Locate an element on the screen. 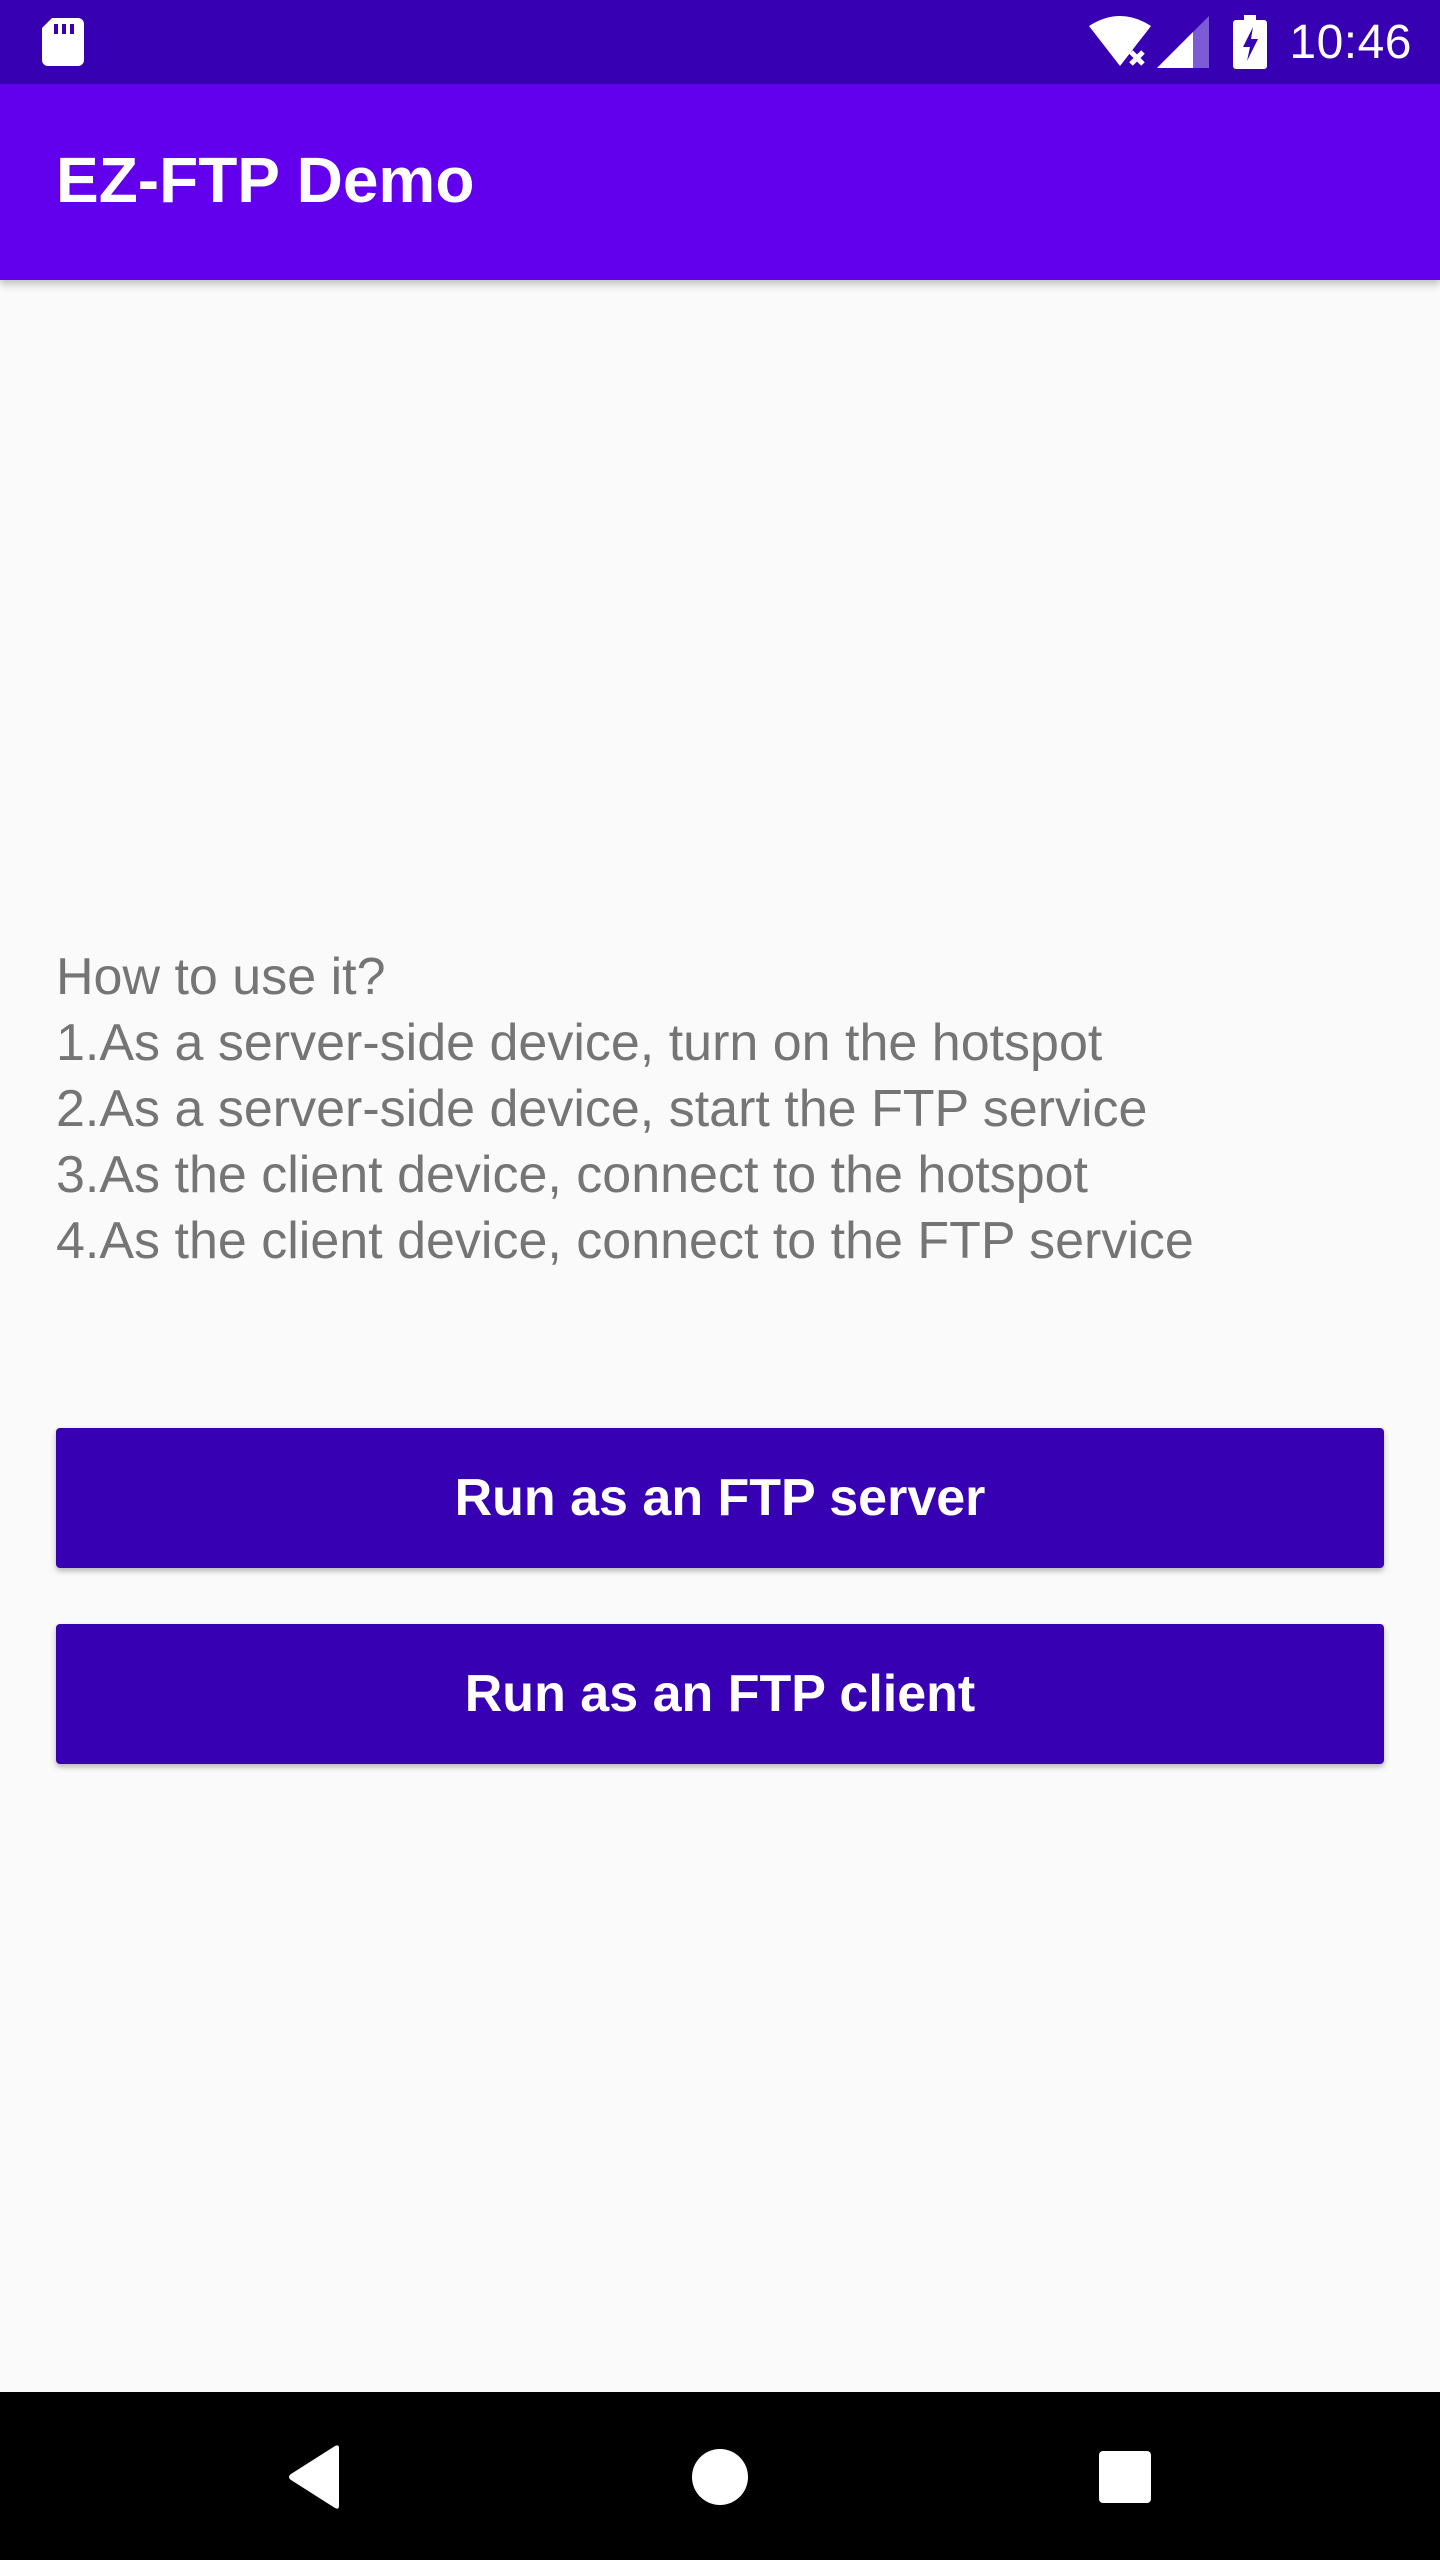 Image resolution: width=1440 pixels, height=2560 pixels. status-icons: 10:46 is located at coordinates (1249, 42).